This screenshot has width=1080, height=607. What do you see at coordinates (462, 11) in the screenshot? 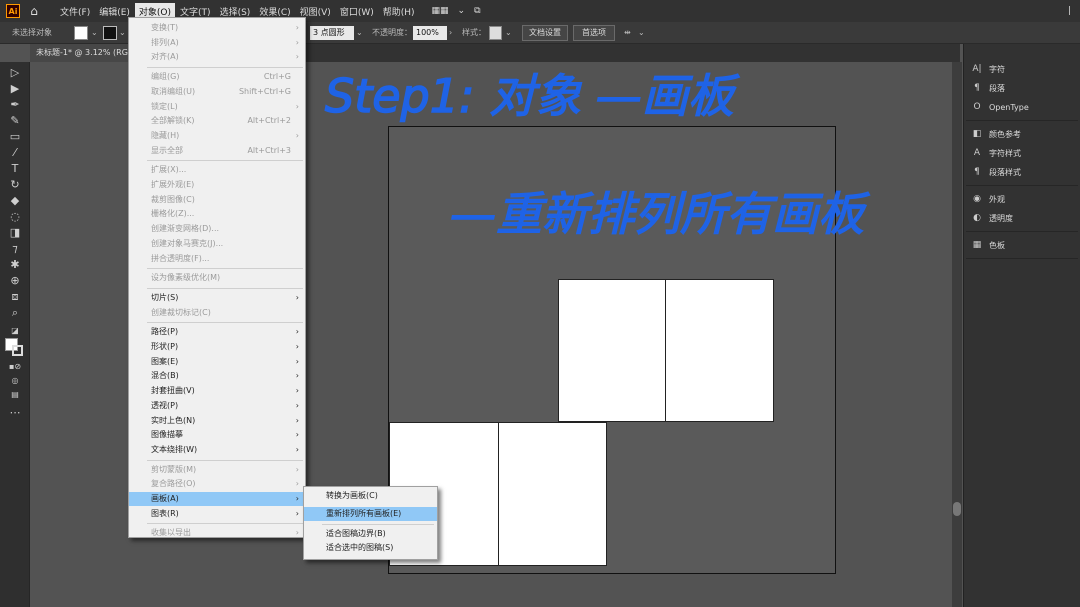
I see `workspace-chevron-icon: ⌄` at bounding box center [462, 11].